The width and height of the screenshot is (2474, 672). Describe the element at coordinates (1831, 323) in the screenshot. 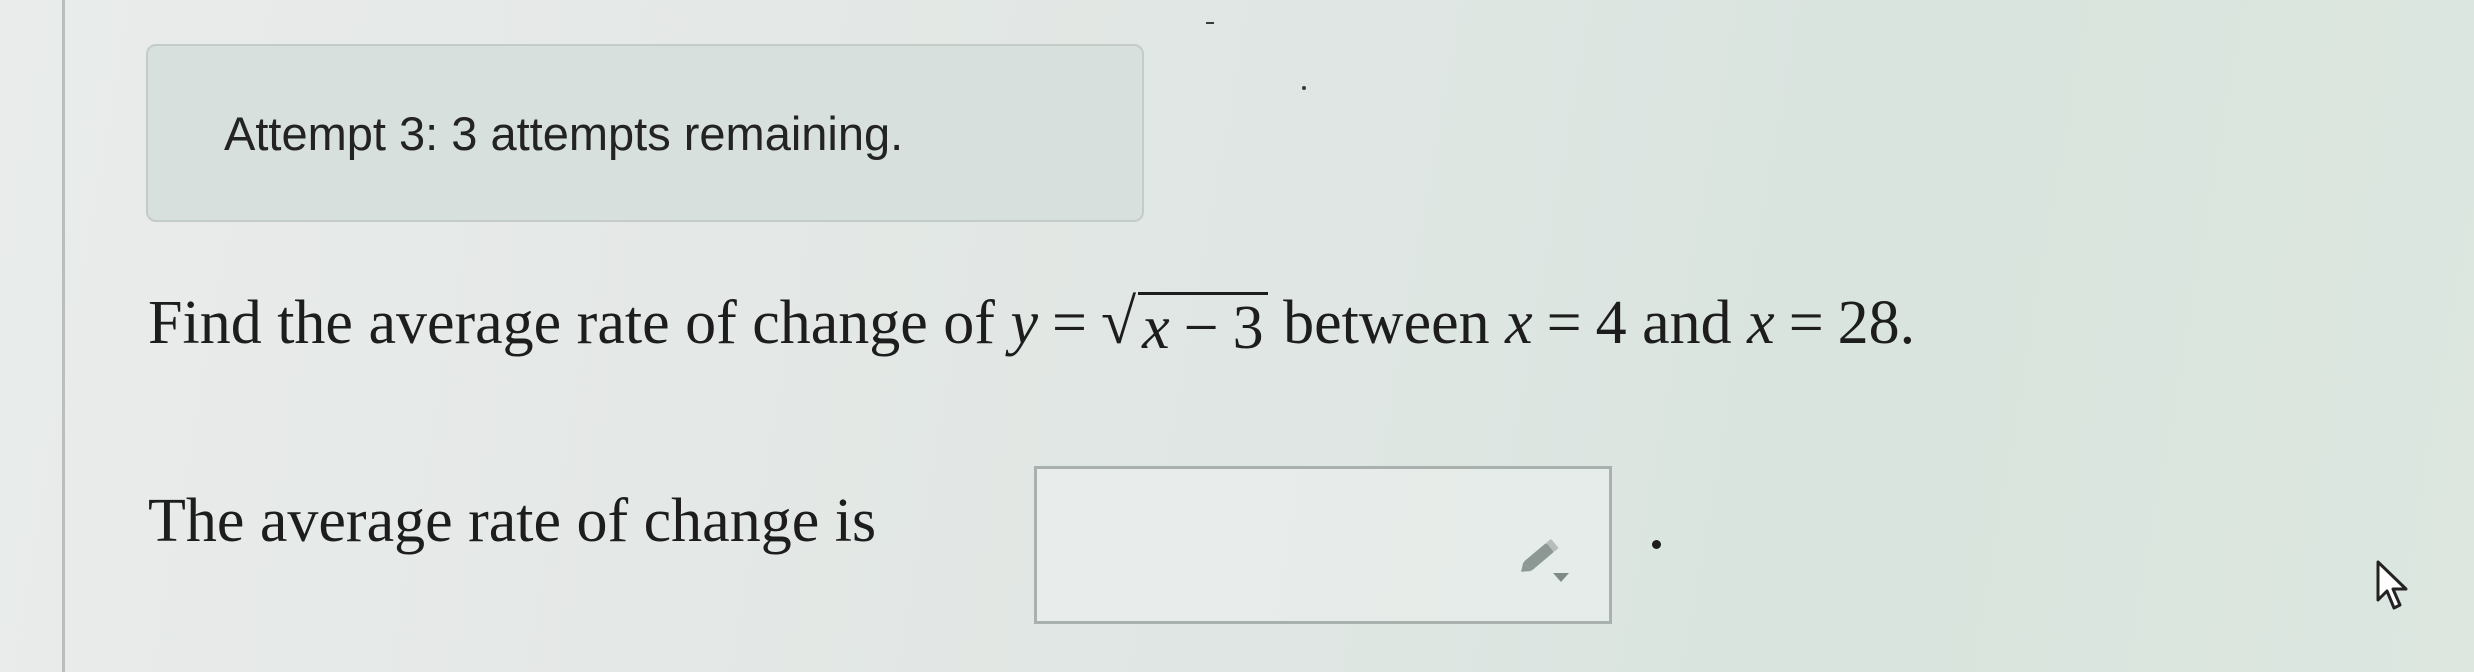

I see `upper-bound: x = 28.` at that location.